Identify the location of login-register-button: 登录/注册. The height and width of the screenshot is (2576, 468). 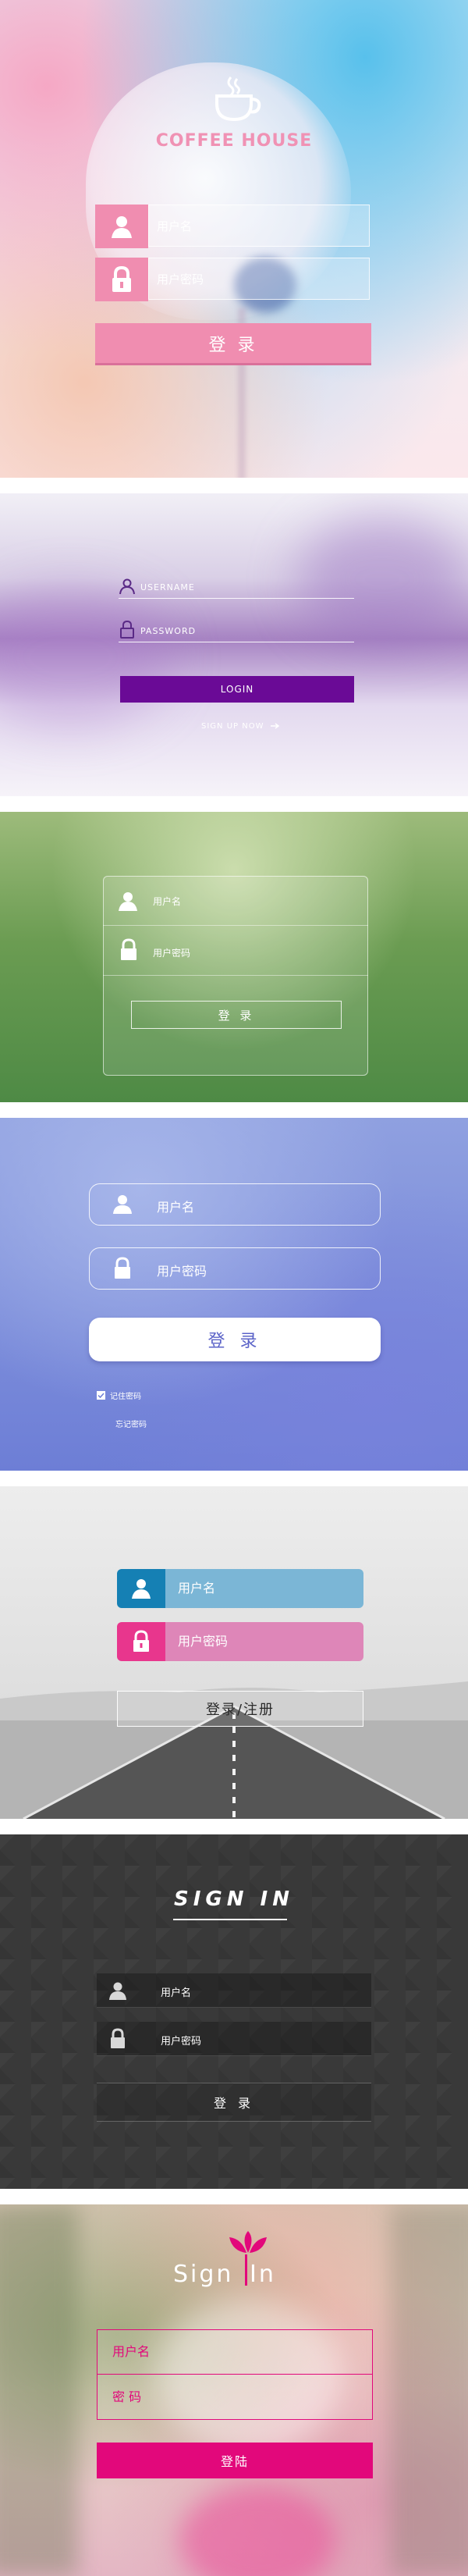
(240, 1709).